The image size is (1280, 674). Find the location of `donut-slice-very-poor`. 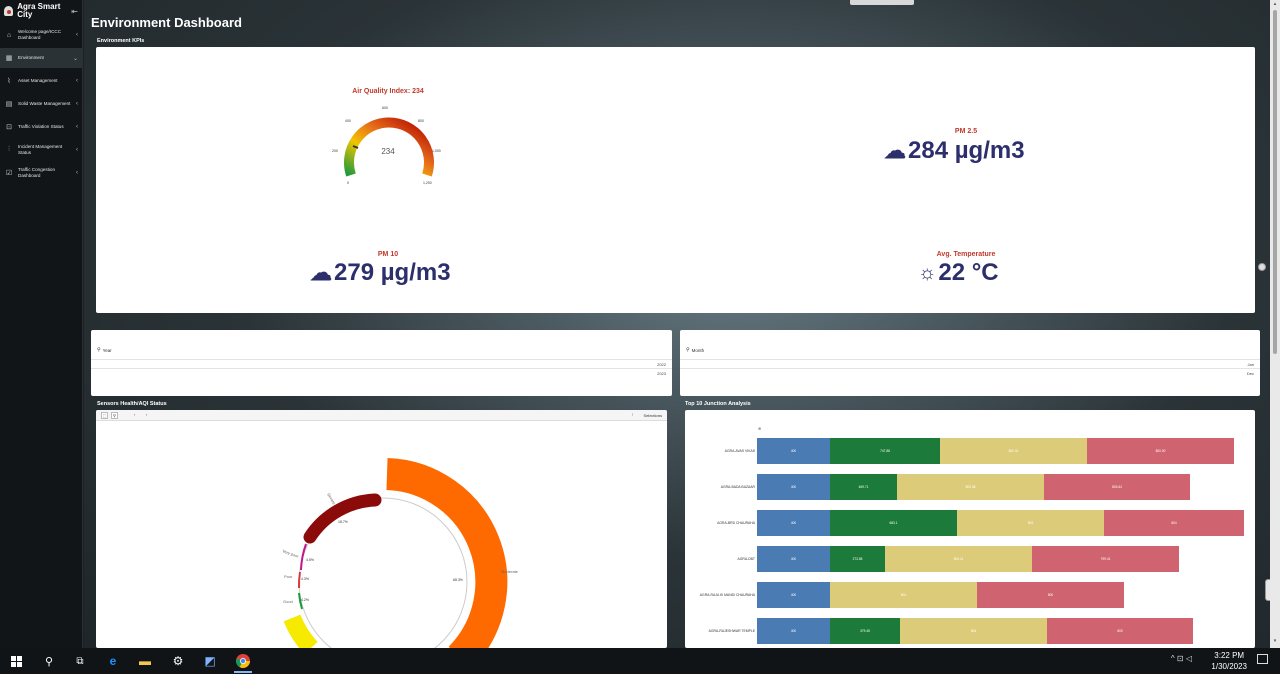

donut-slice-very-poor is located at coordinates (303, 557).